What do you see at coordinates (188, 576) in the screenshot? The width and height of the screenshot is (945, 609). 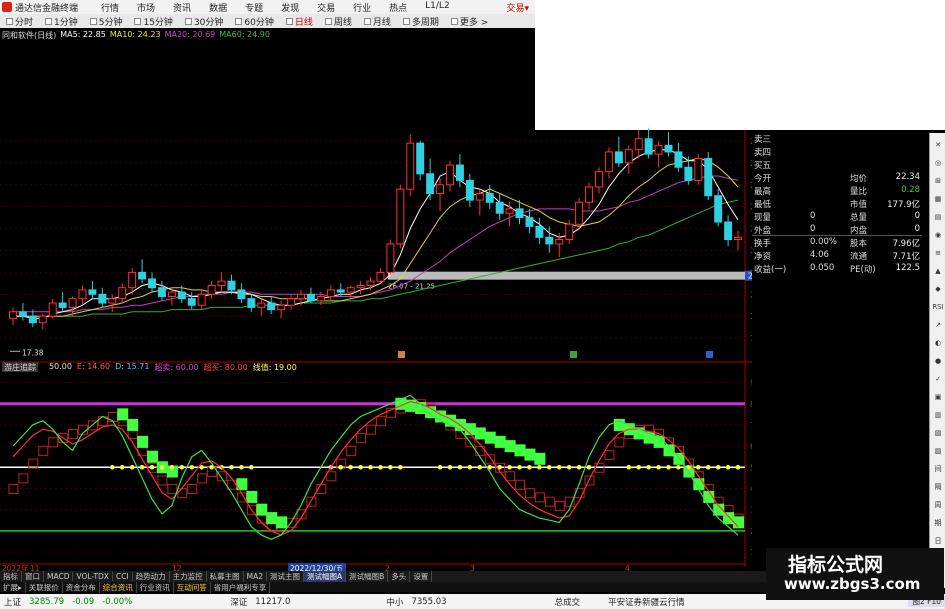 I see `indicator-tab: 主力监控` at bounding box center [188, 576].